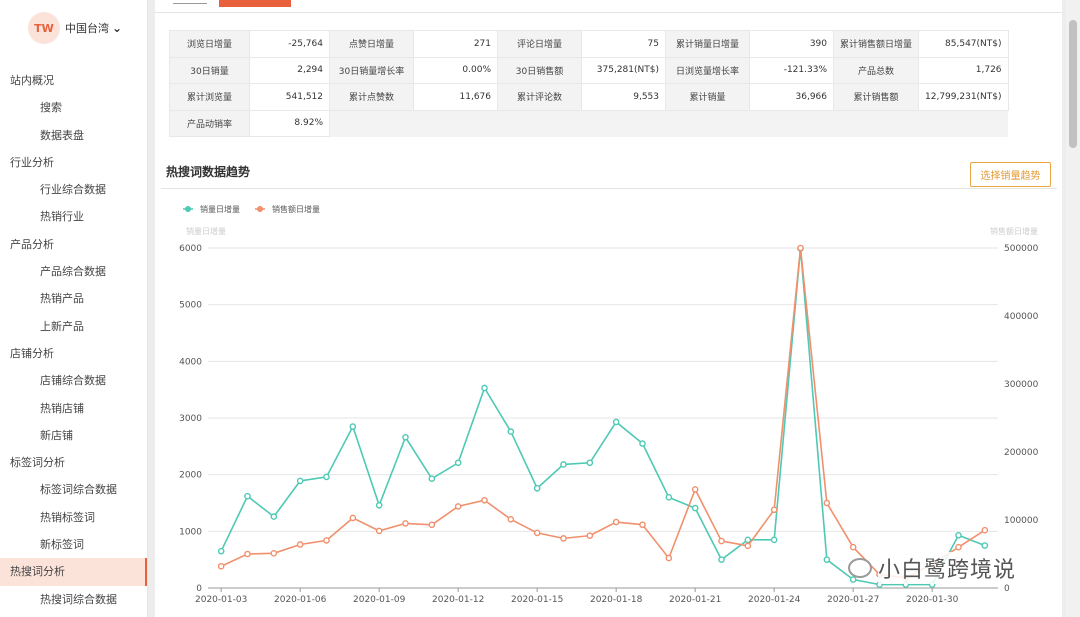  Describe the element at coordinates (190, 476) in the screenshot. I see `y-left-tick-label: 2000` at that location.